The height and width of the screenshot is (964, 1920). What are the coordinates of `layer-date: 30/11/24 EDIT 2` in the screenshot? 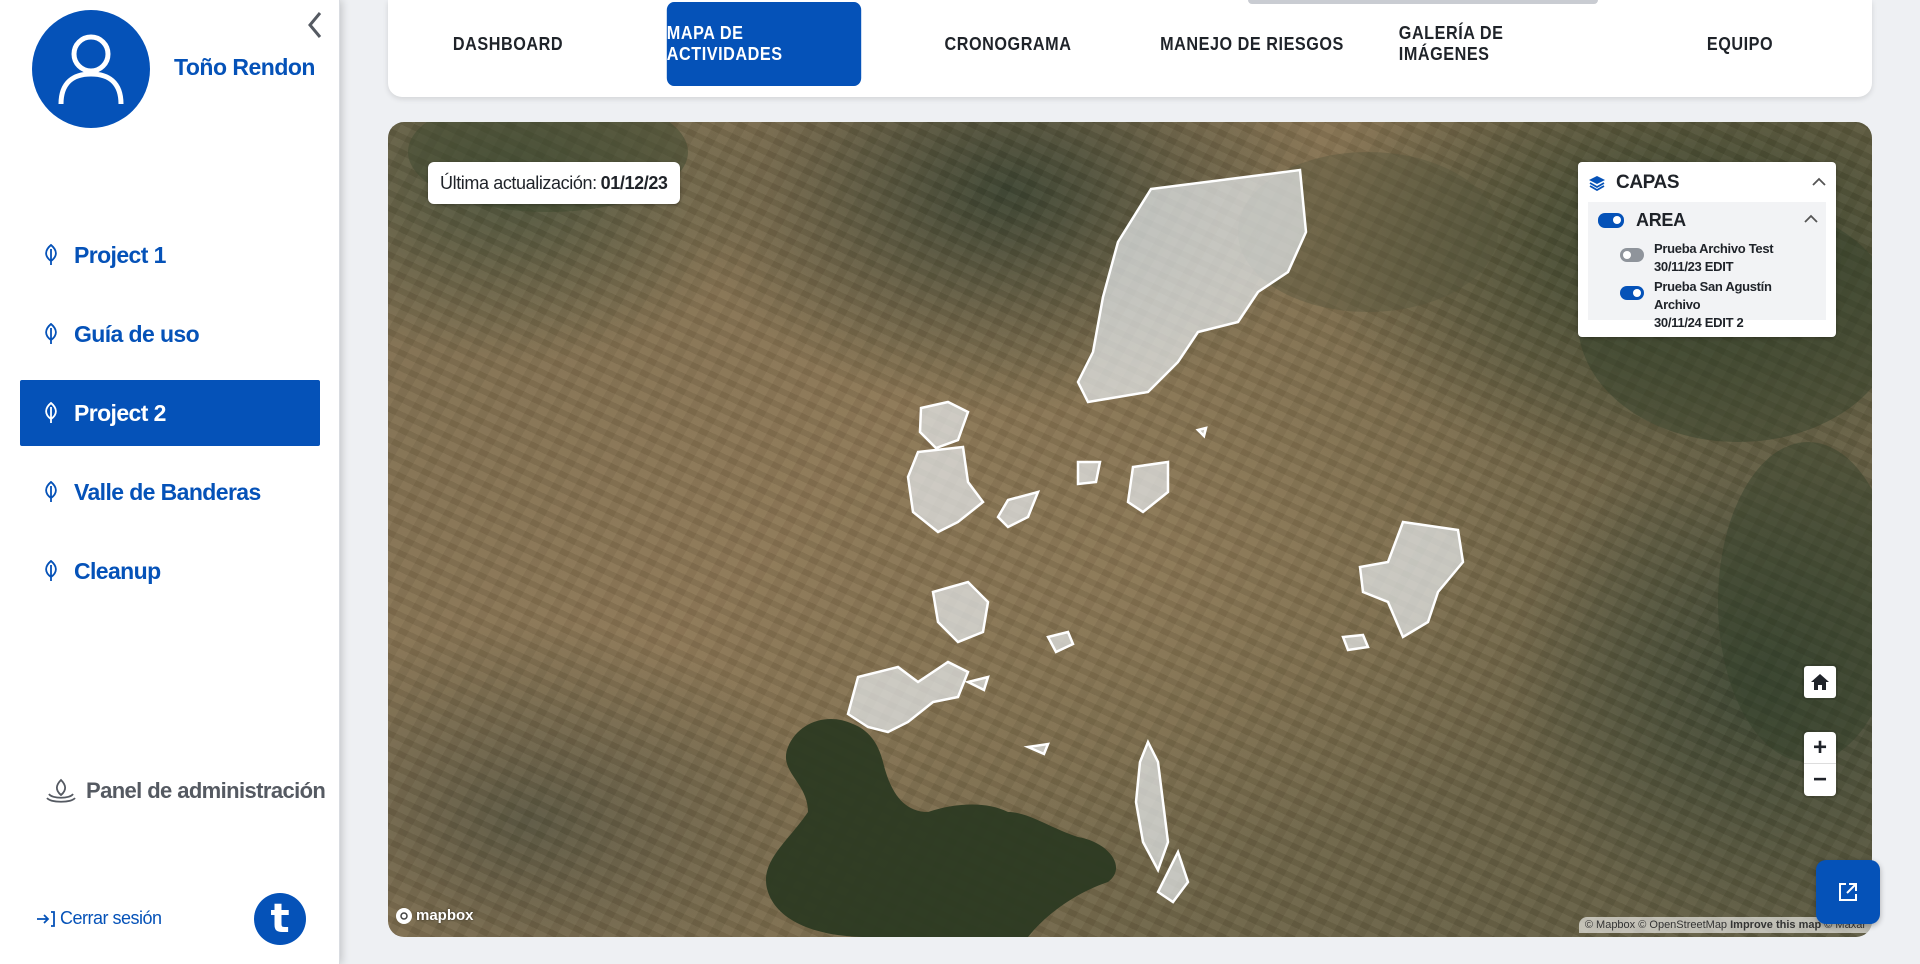 It's located at (1699, 322).